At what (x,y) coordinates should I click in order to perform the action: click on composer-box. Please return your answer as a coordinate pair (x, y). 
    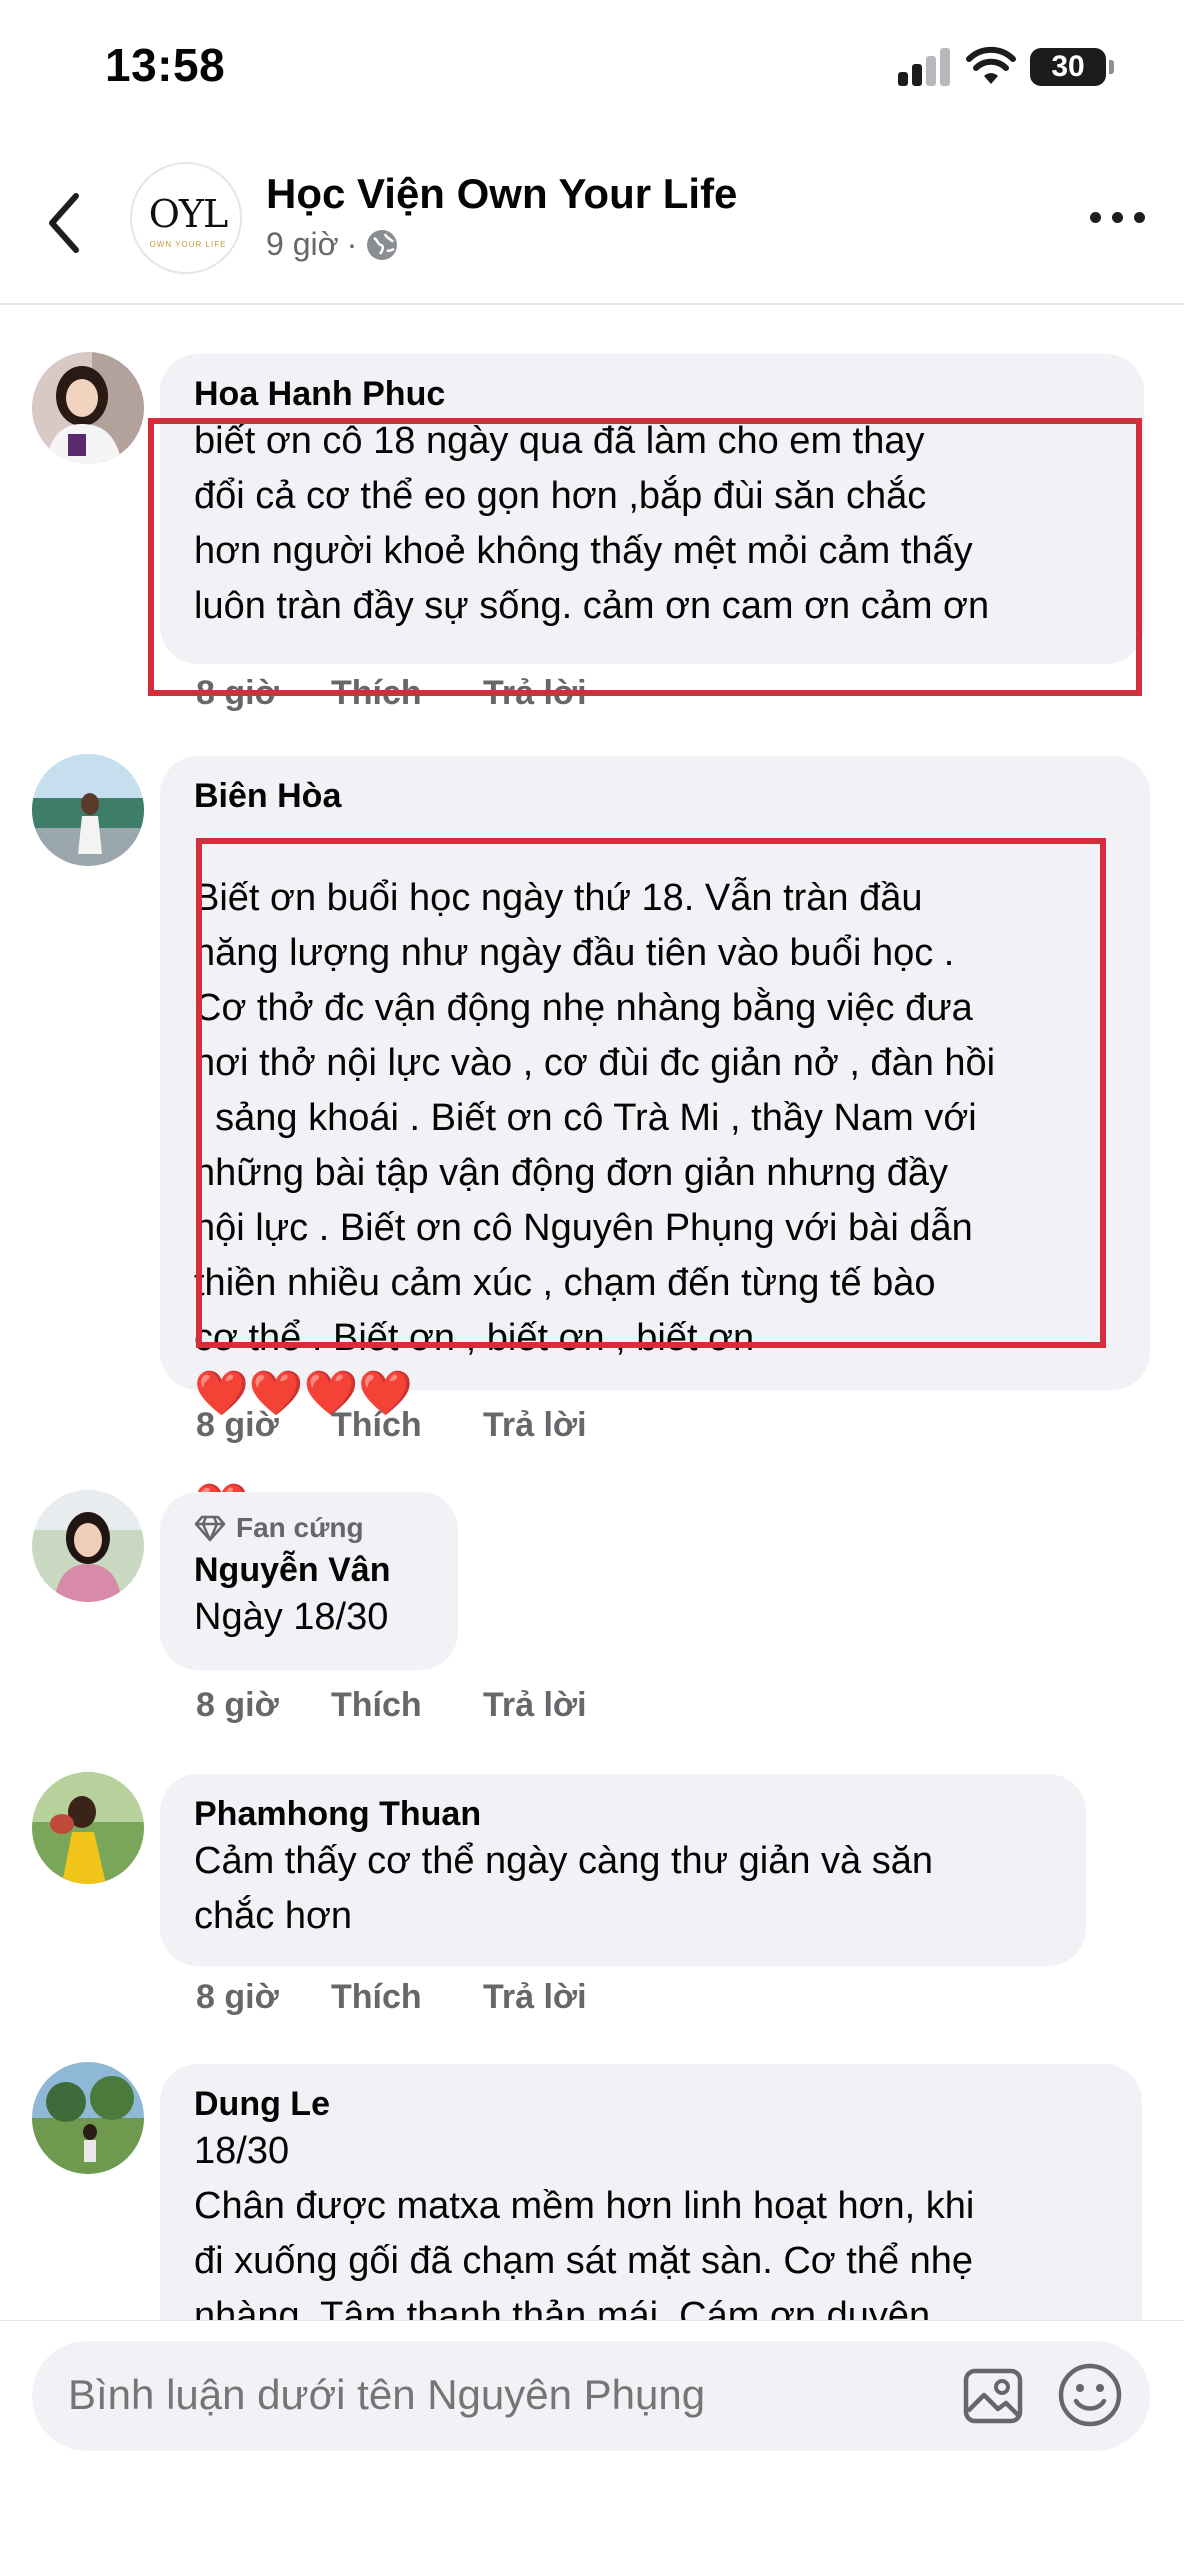
    Looking at the image, I should click on (591, 2396).